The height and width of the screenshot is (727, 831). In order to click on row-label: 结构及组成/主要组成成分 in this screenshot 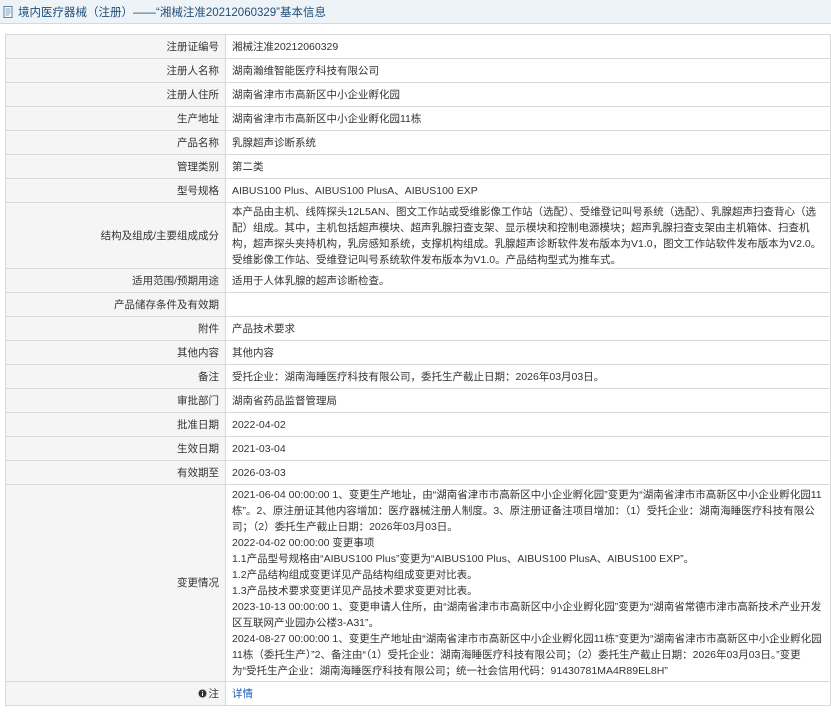, I will do `click(115, 235)`.